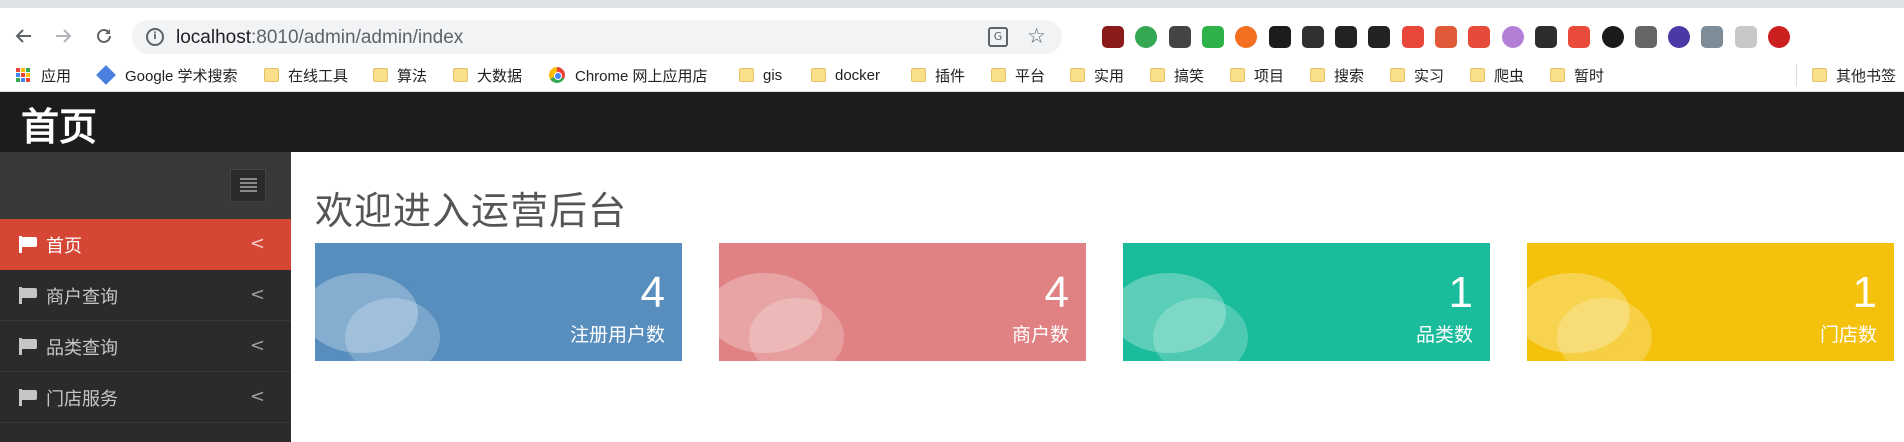 The width and height of the screenshot is (1904, 442). Describe the element at coordinates (1349, 76) in the screenshot. I see `bookmark-label: 搜索` at that location.